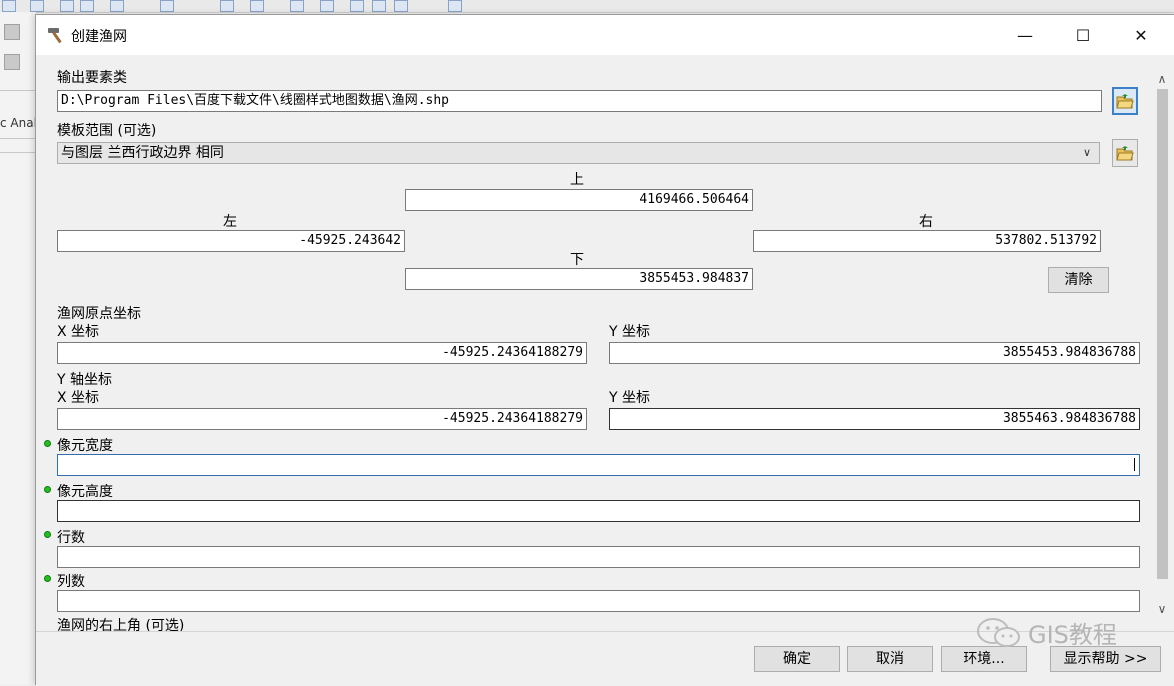  I want to click on extent-bottom-label: 下, so click(577, 260).